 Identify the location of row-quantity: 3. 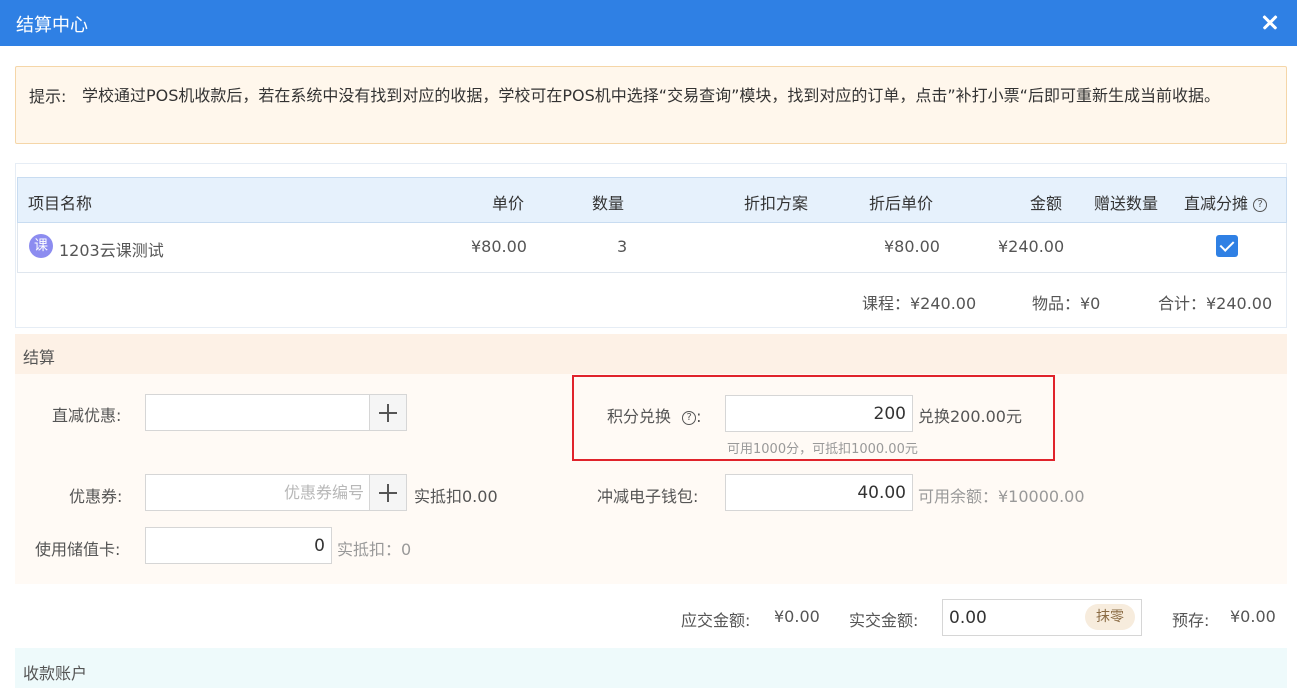
(622, 246).